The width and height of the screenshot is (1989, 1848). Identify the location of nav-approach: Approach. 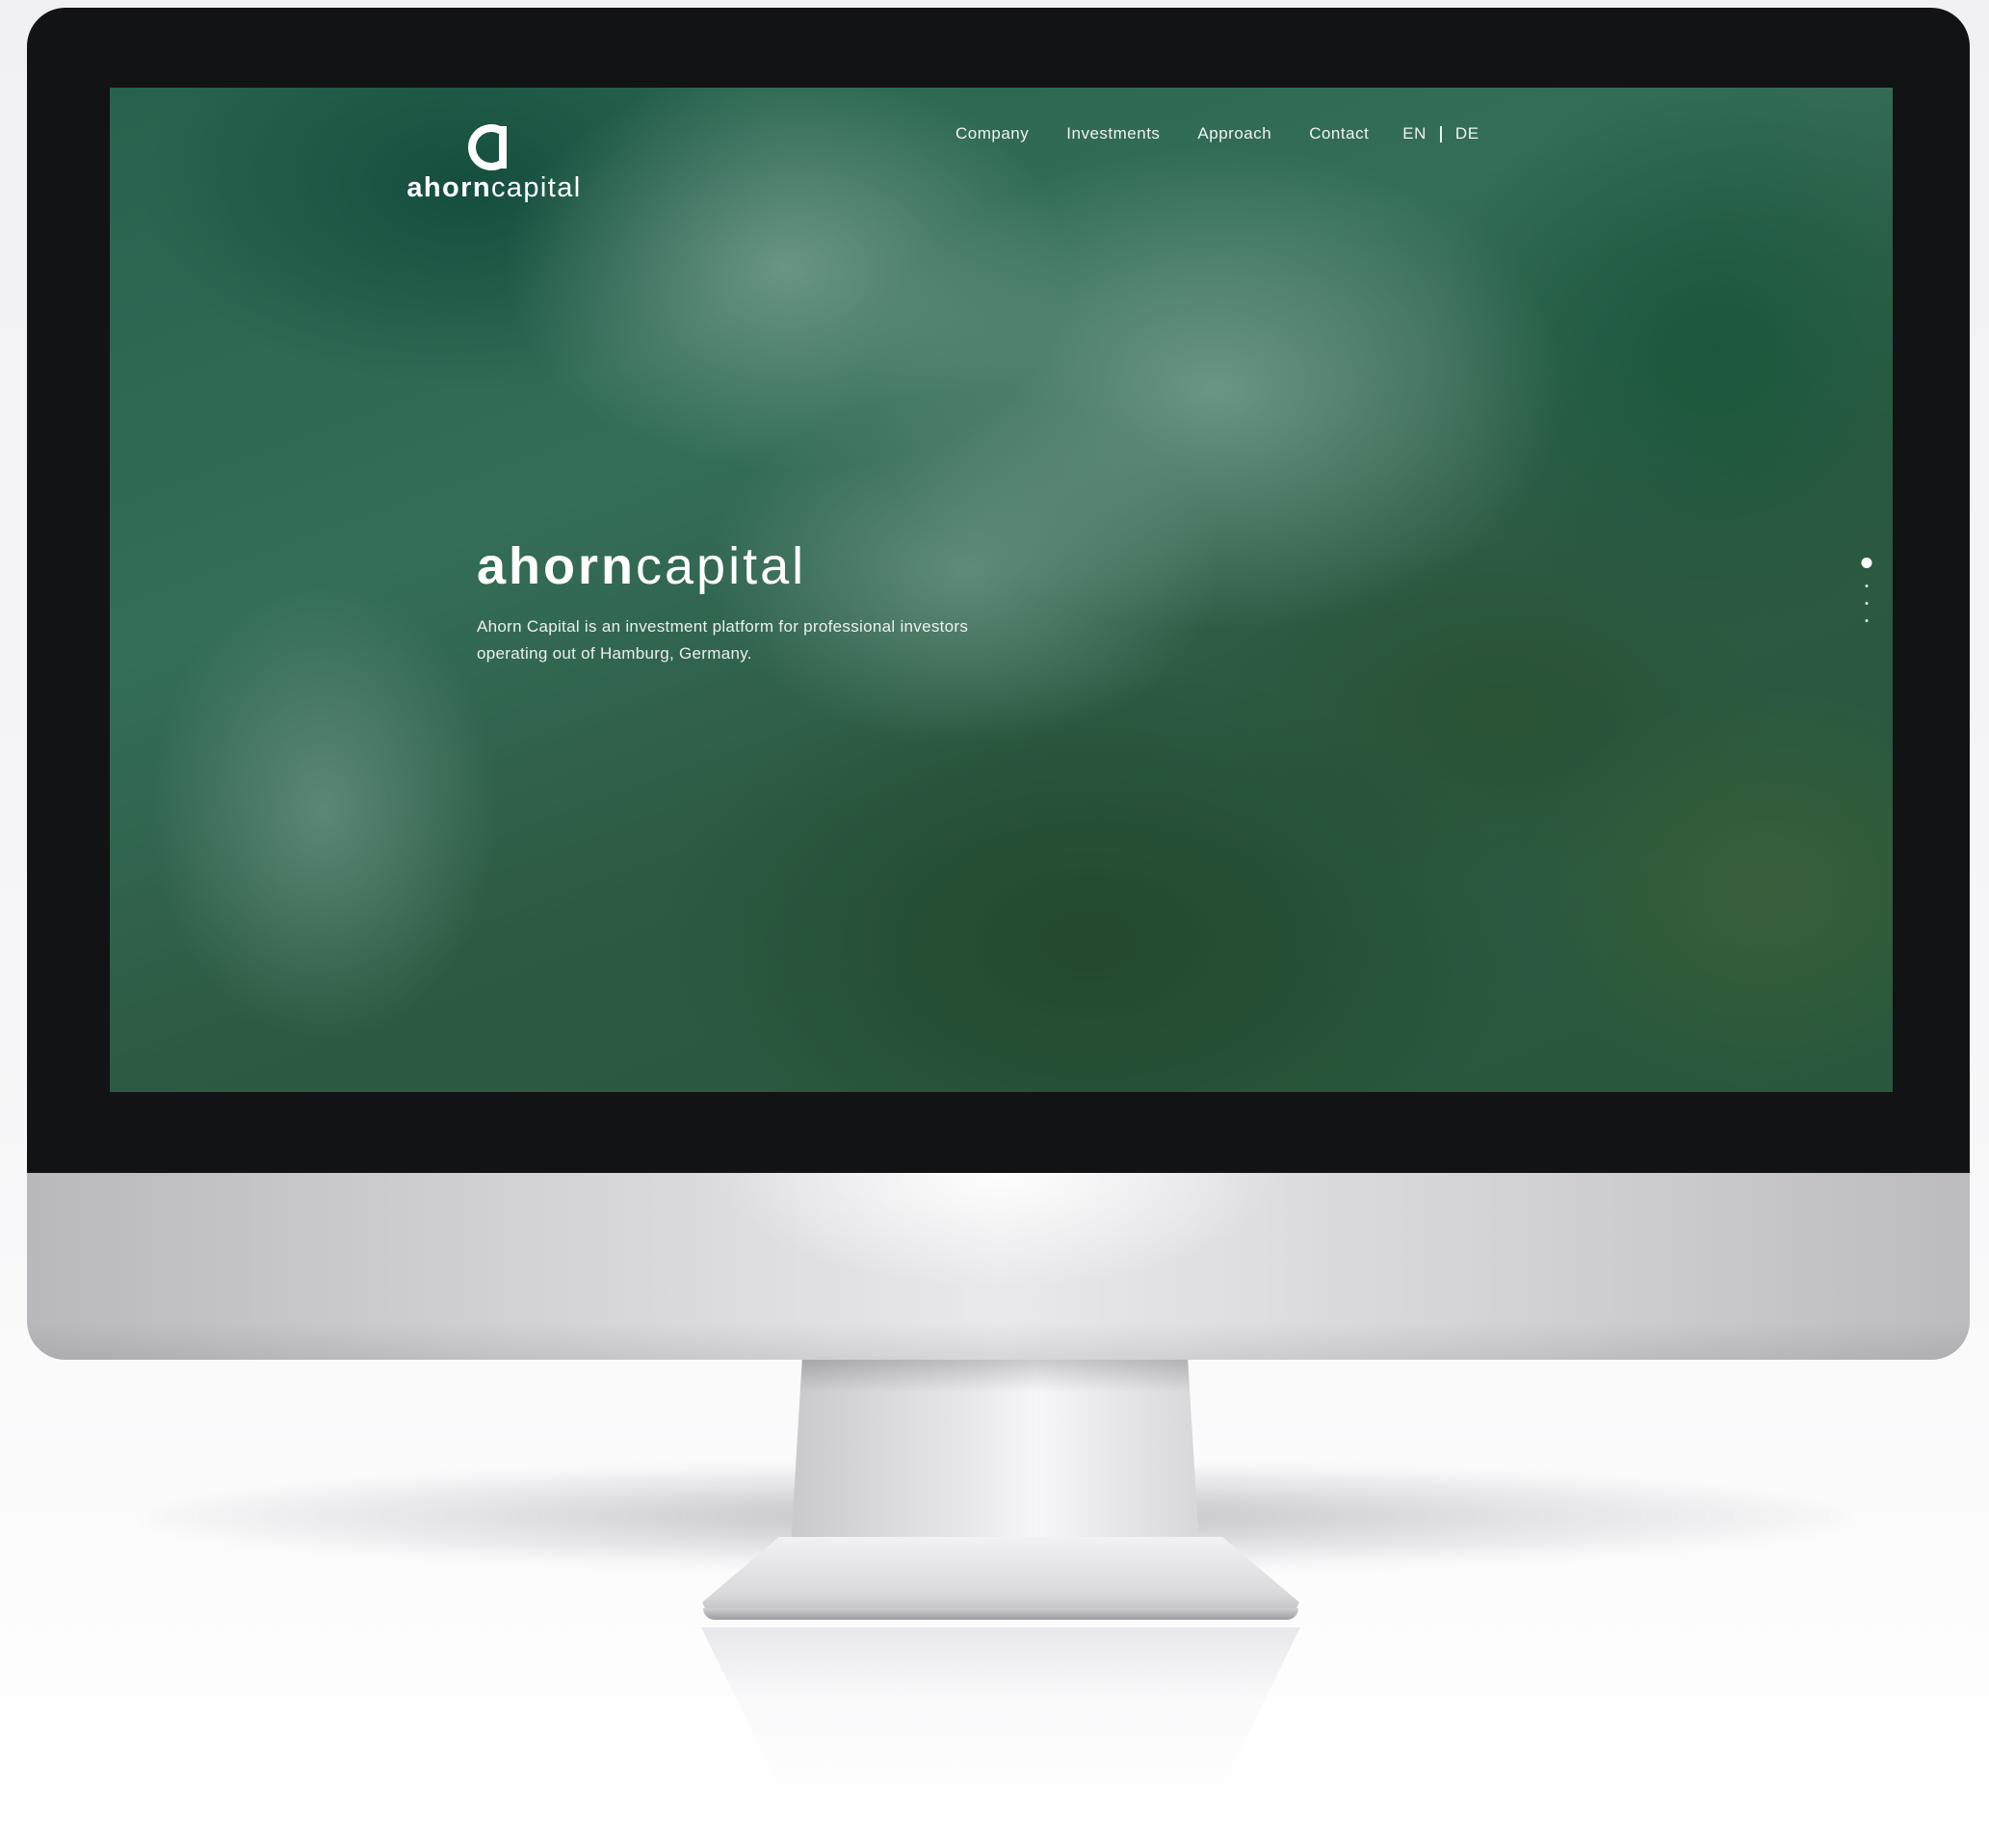
(1234, 133).